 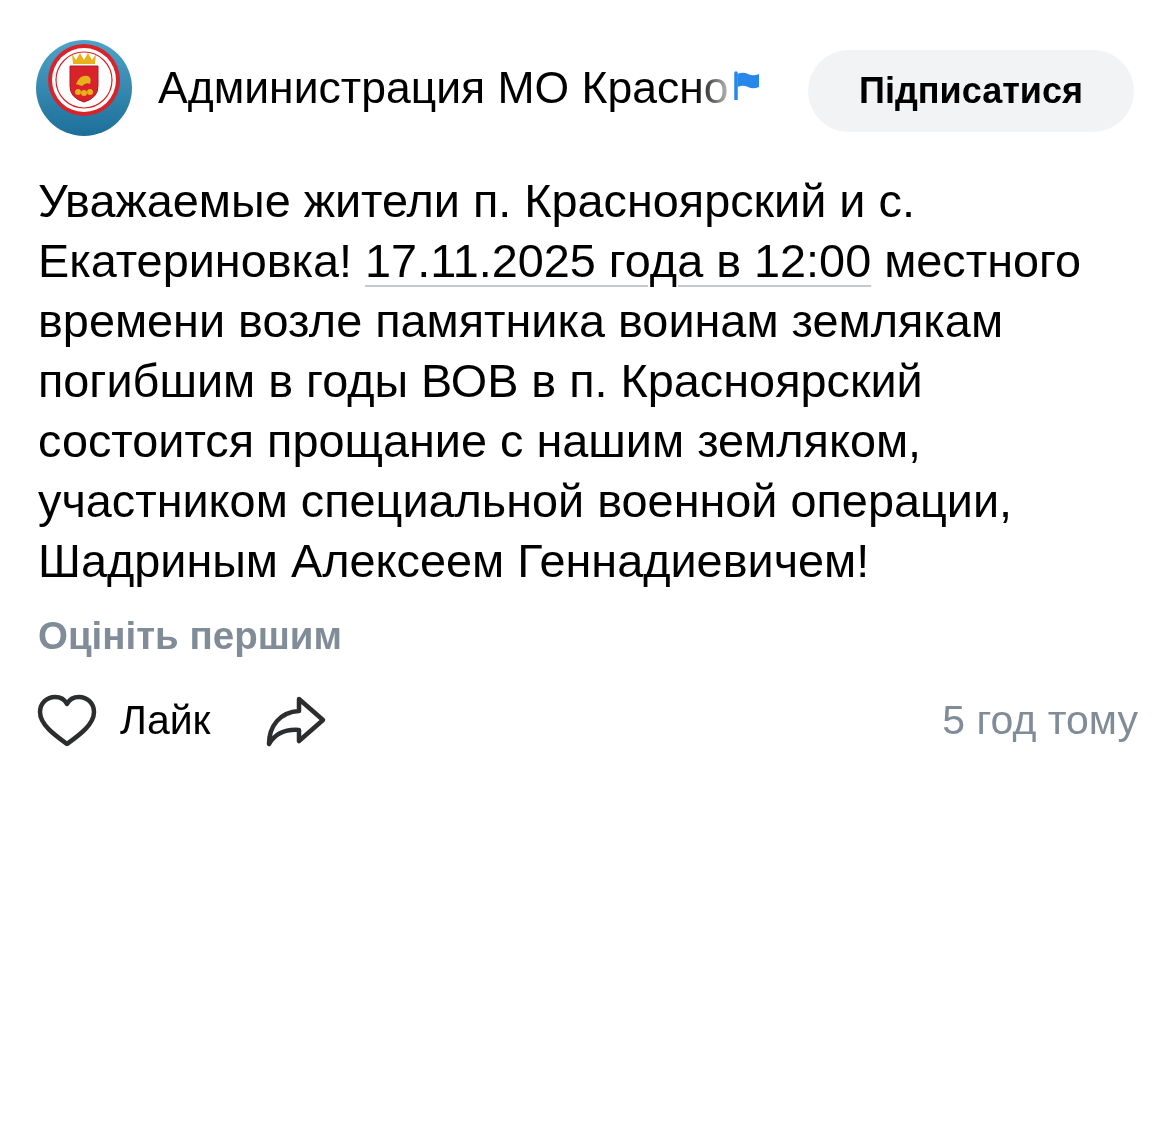 I want to click on channel-name: Администрация МО Красно, so click(x=443, y=88).